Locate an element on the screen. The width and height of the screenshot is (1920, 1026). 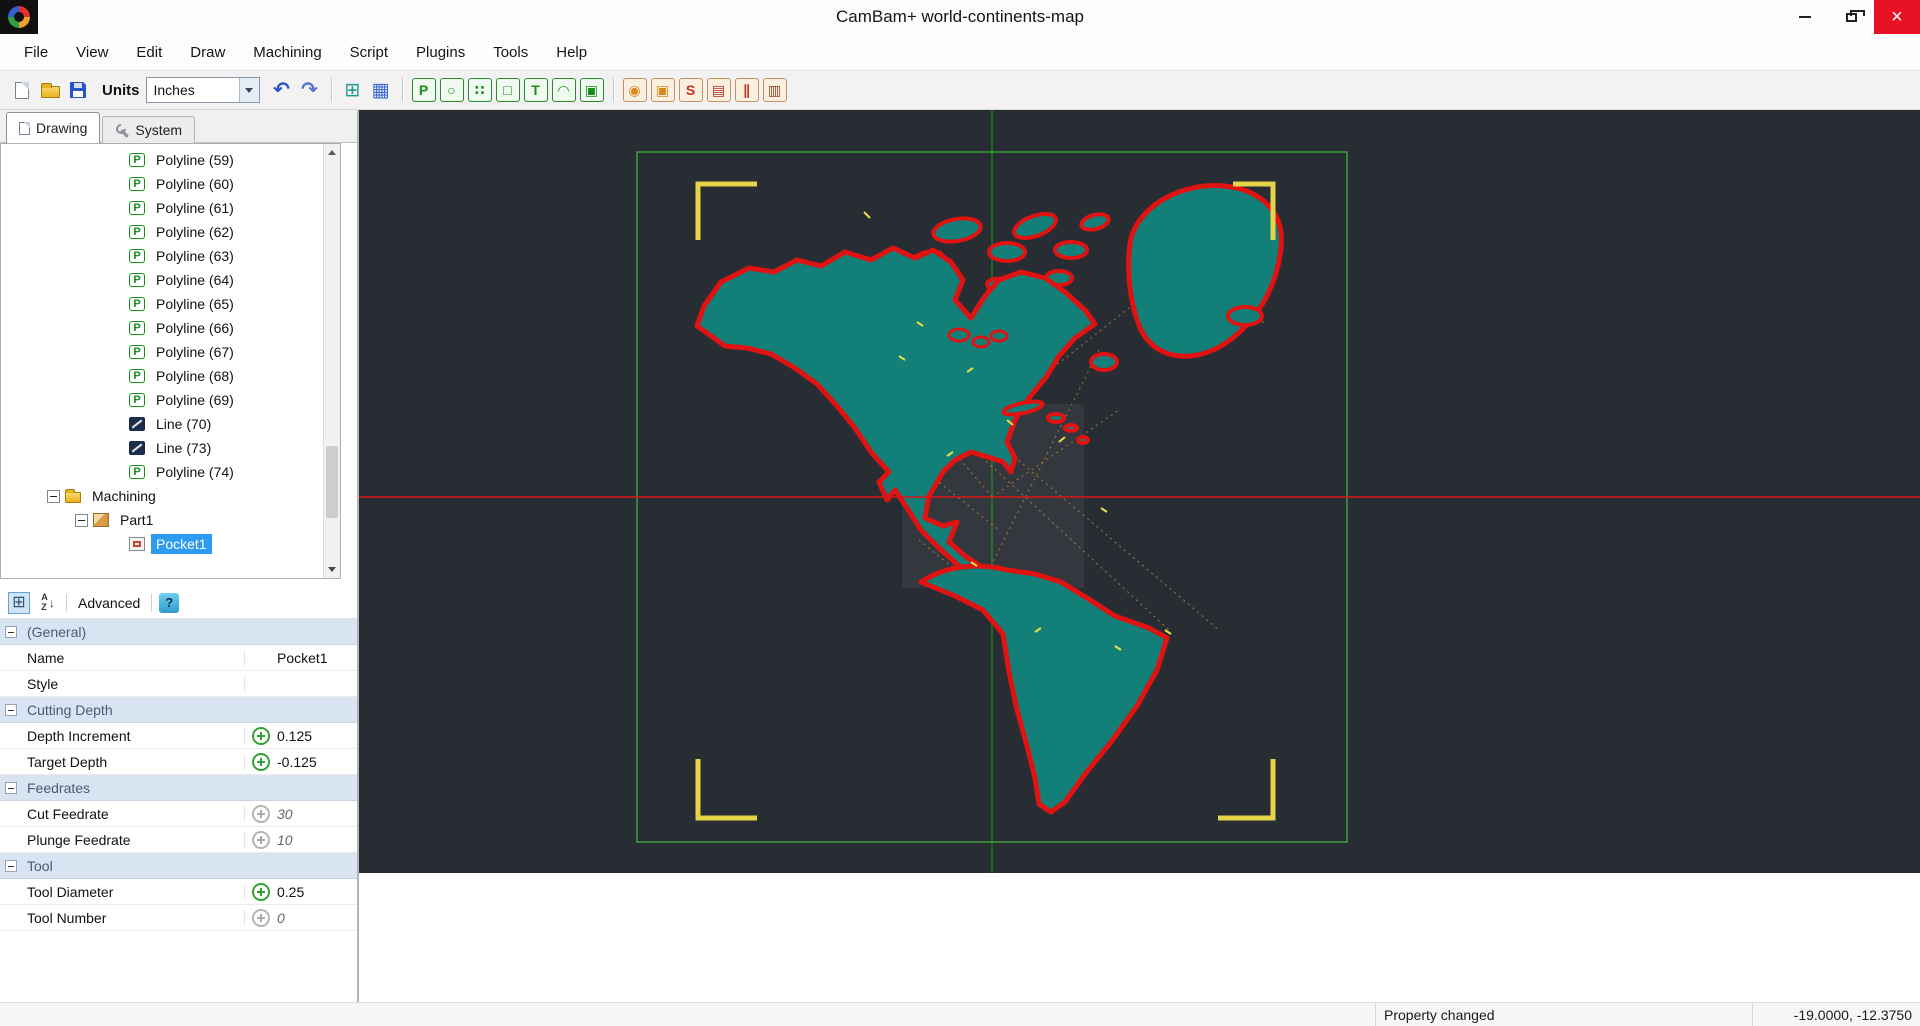
draw-rect-icon: □ is located at coordinates (507, 90).